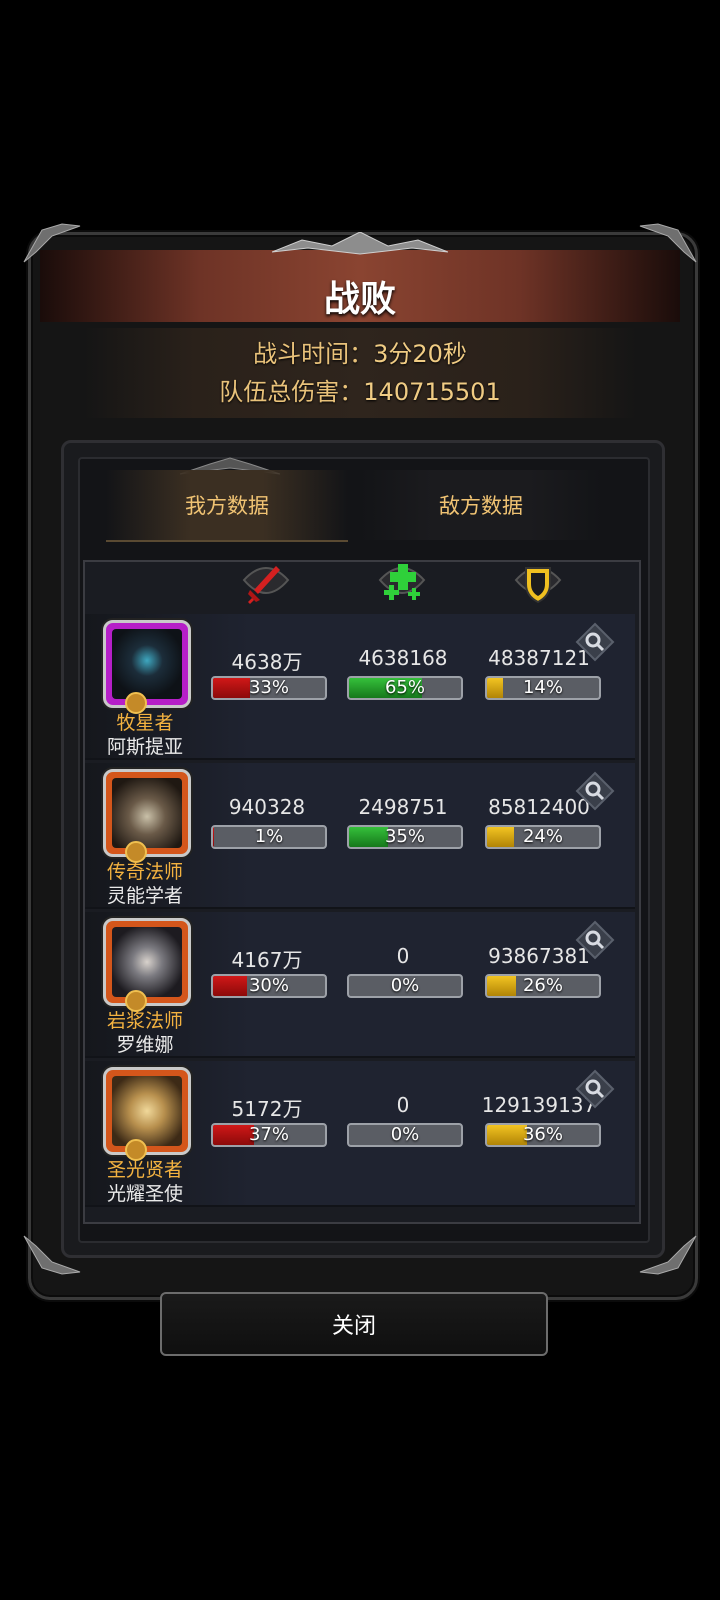  Describe the element at coordinates (266, 585) in the screenshot. I see `sword-icon` at that location.